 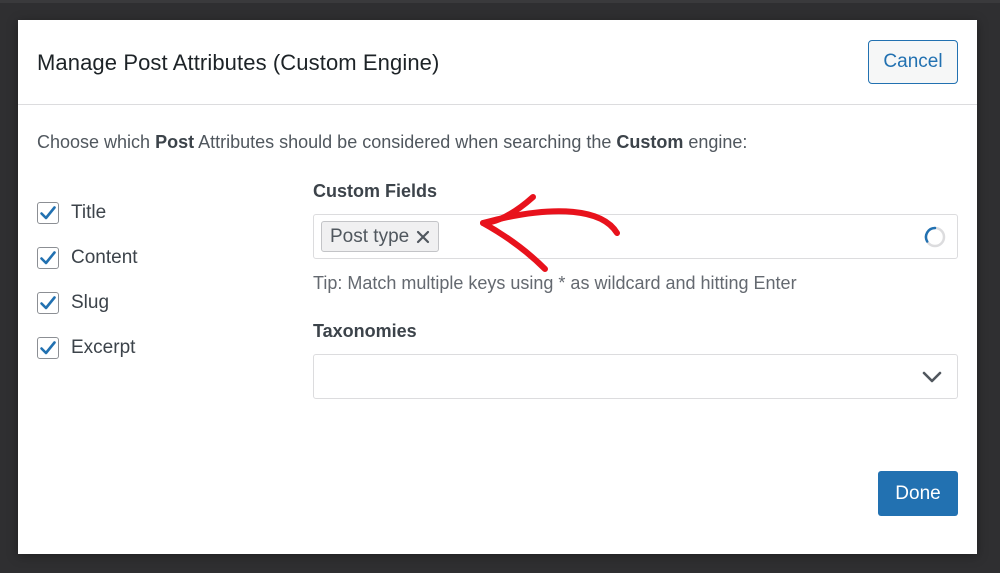 I want to click on title-checkbox, so click(x=48, y=212).